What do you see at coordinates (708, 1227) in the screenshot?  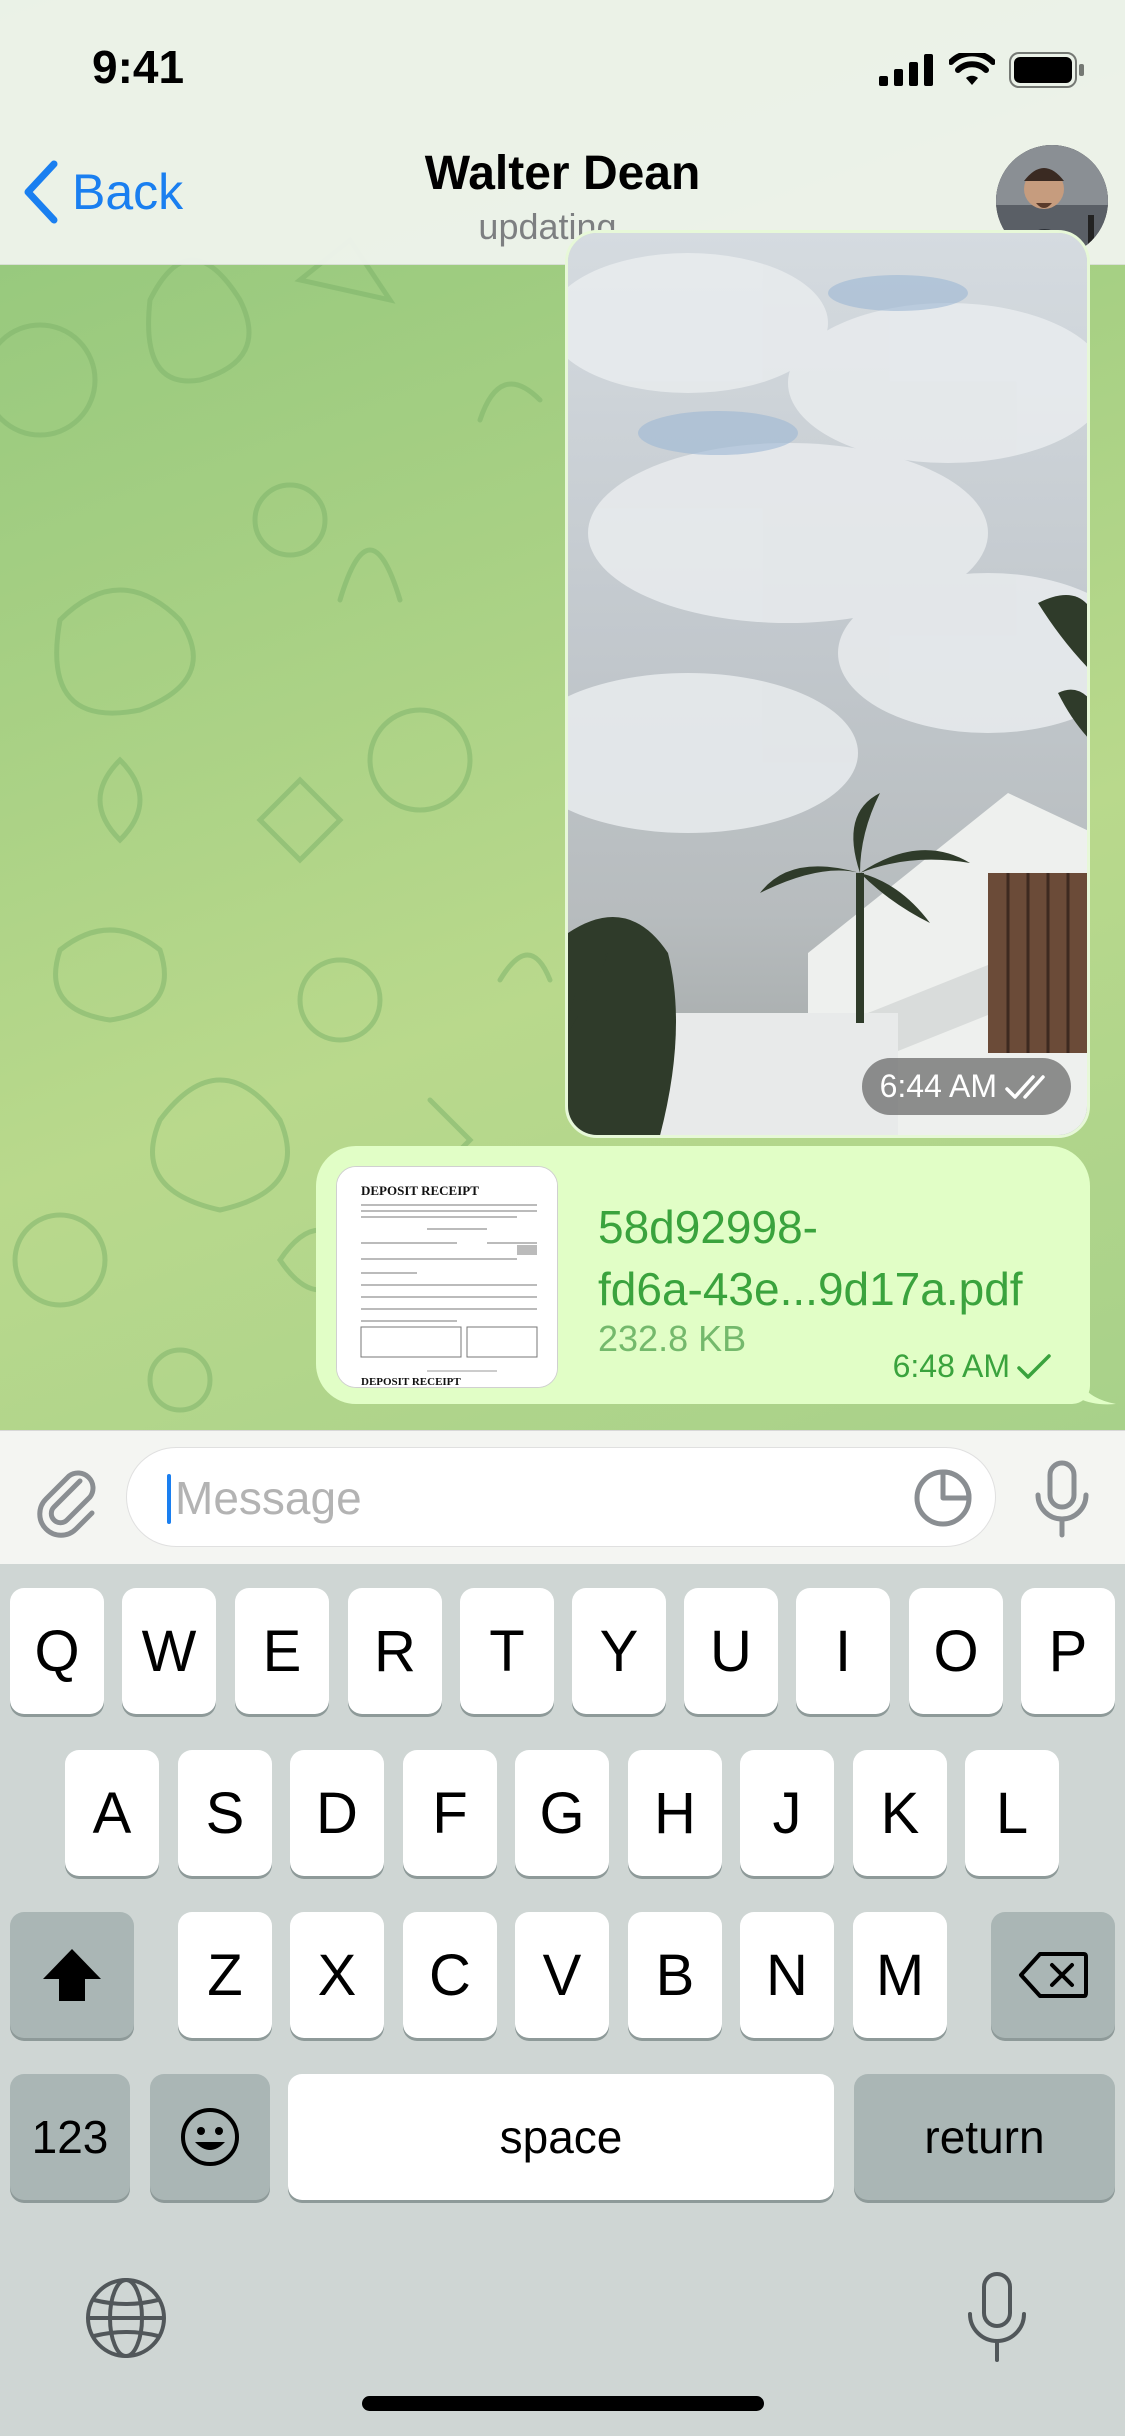 I see `file-name-line-1: 58d92998-` at bounding box center [708, 1227].